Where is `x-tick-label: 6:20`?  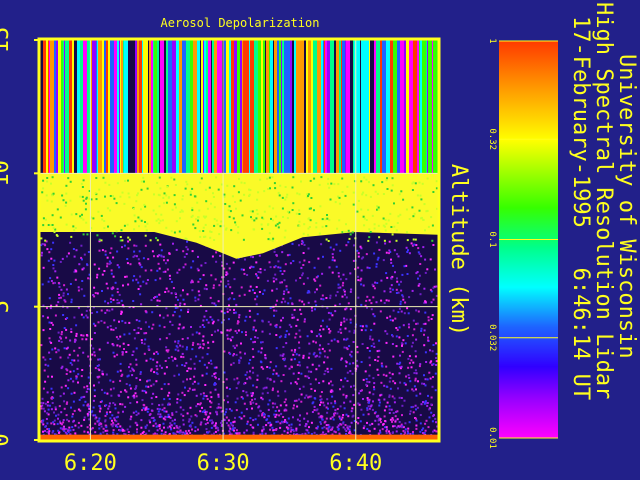
x-tick-label: 6:20 is located at coordinates (90, 463).